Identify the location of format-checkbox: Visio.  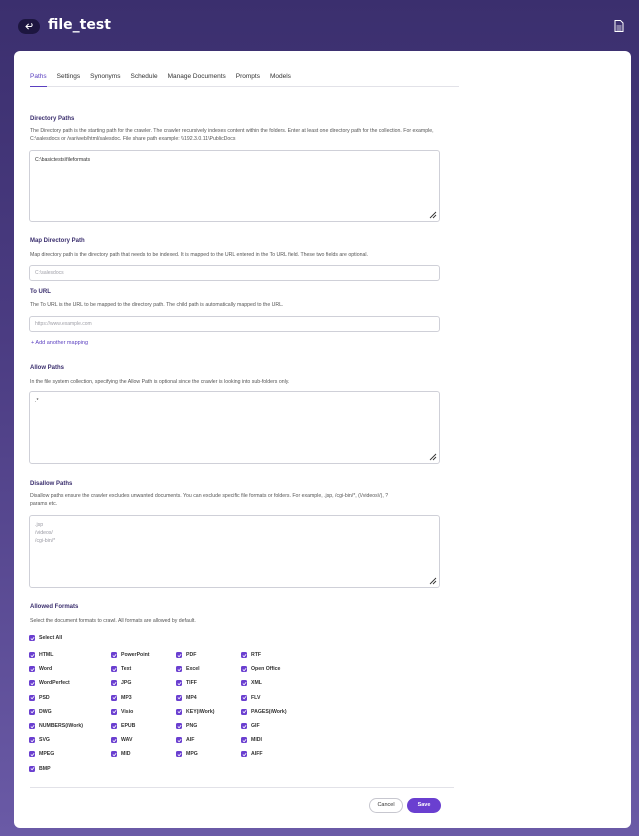
(122, 712).